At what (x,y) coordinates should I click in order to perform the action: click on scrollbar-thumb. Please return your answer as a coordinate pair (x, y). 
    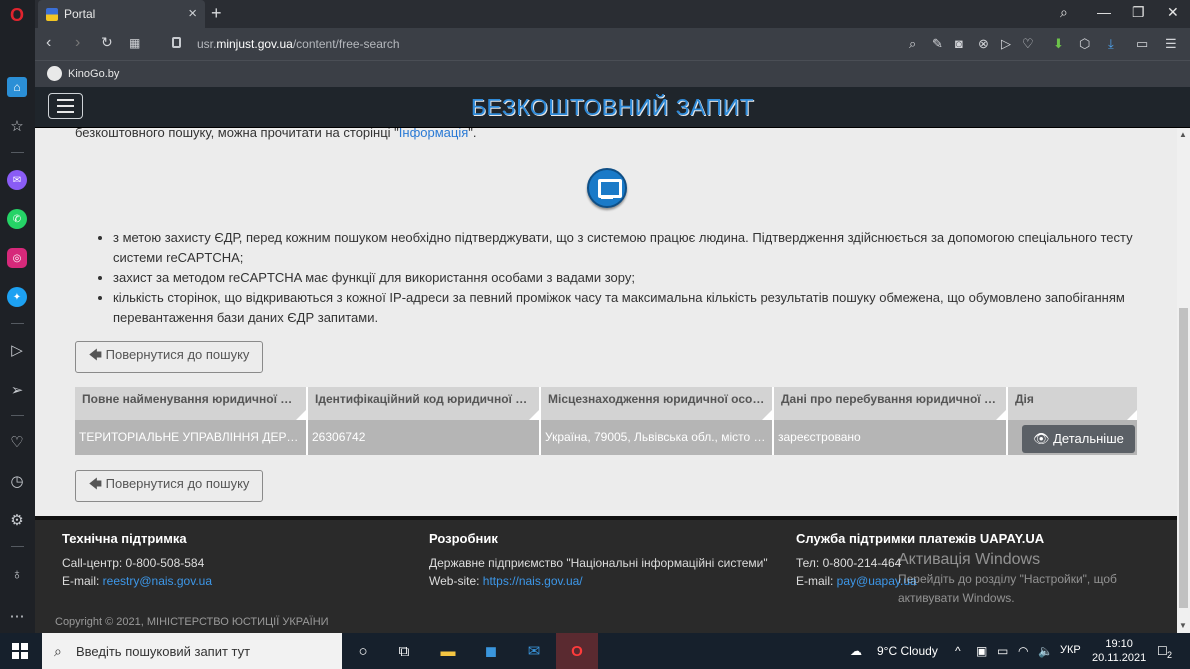
    Looking at the image, I should click on (1183, 458).